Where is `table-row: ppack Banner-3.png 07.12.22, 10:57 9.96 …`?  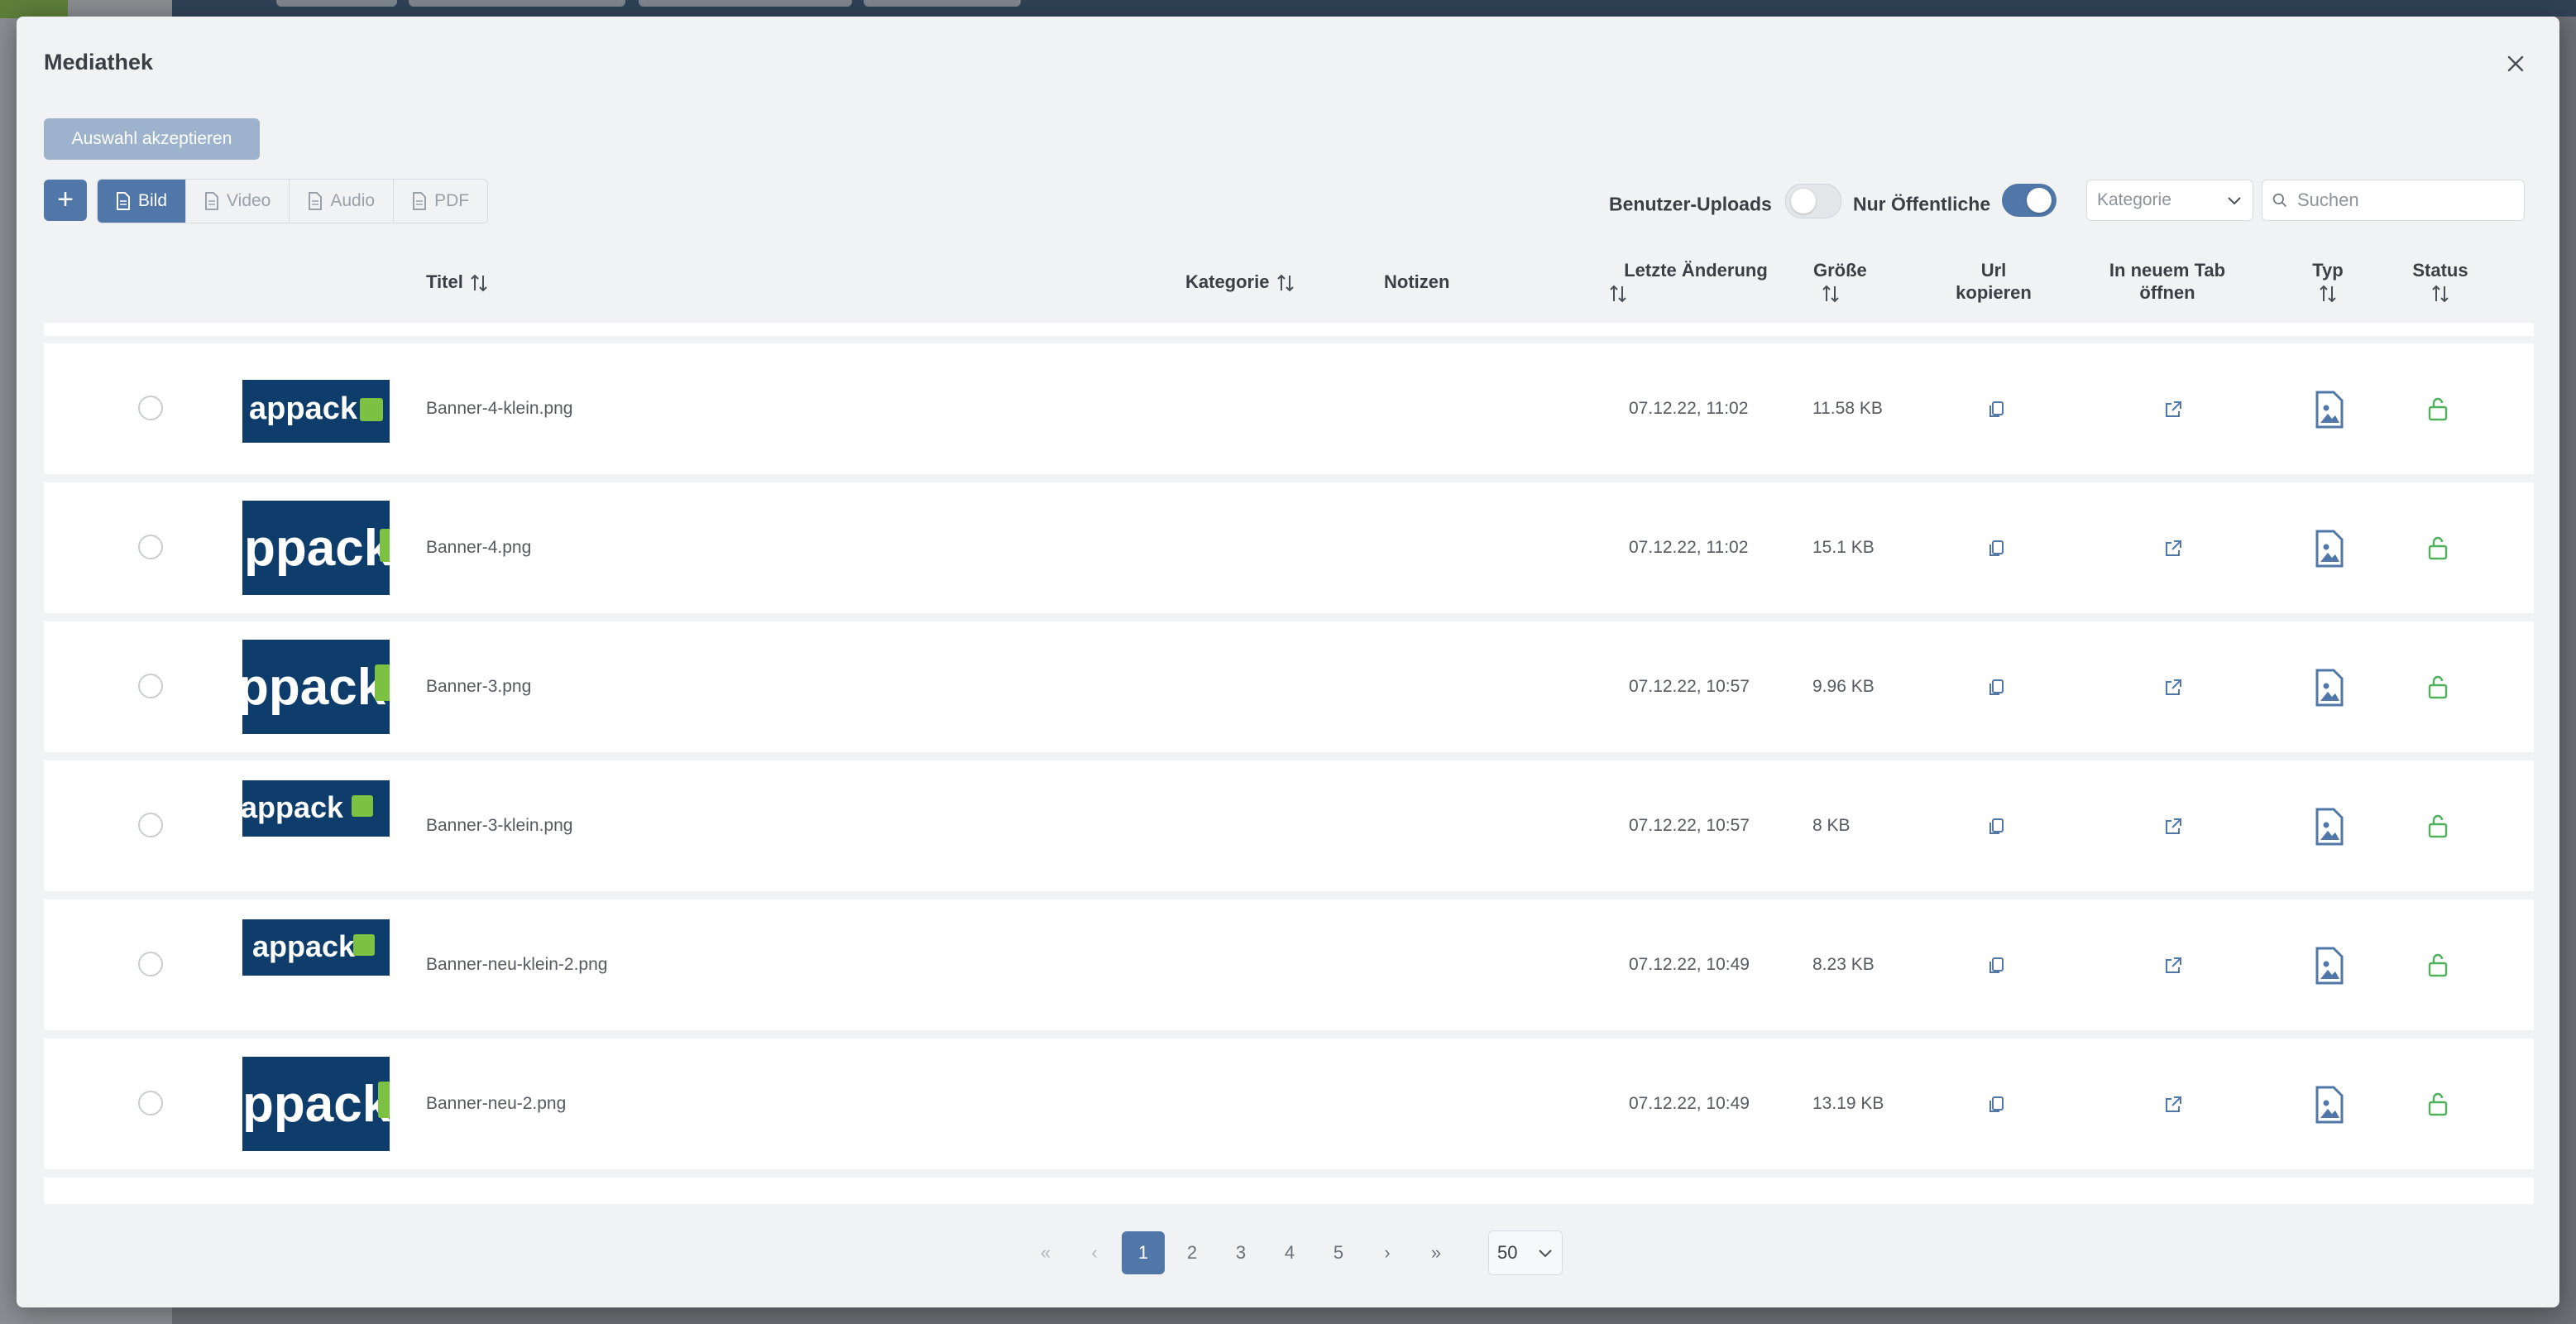
table-row: ppack Banner-3.png 07.12.22, 10:57 9.96 … is located at coordinates (1289, 686).